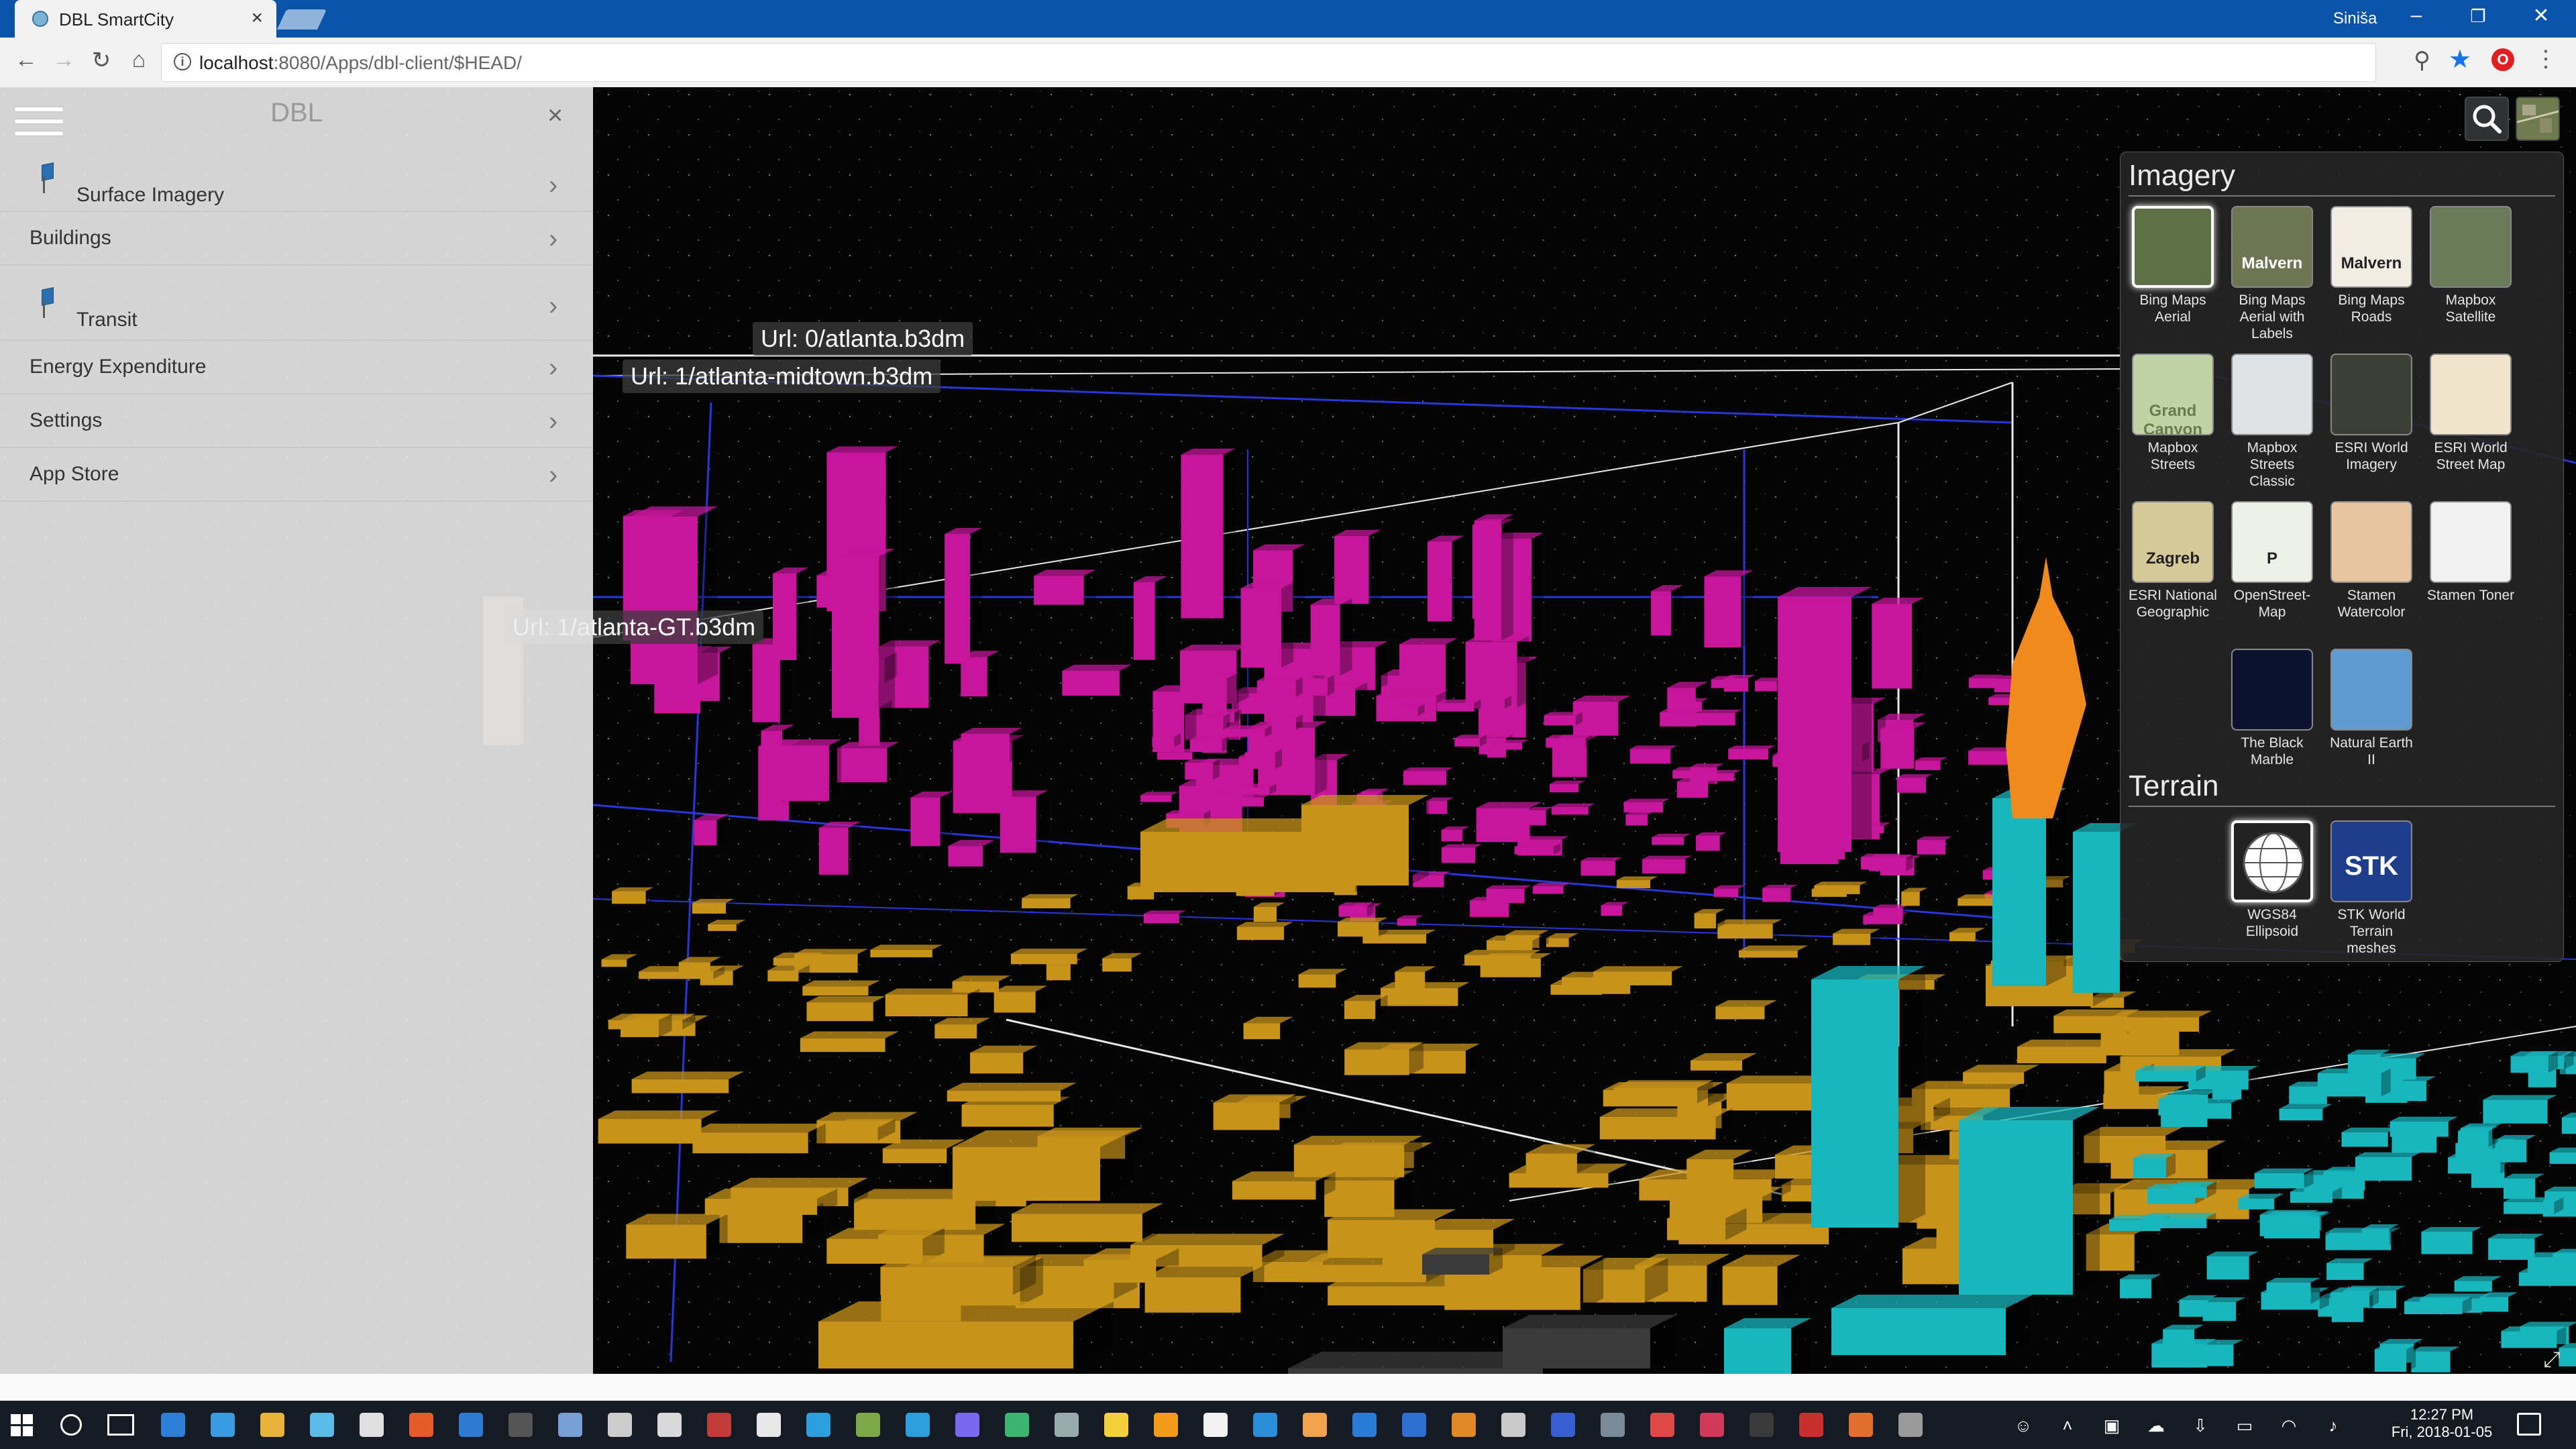 The image size is (2576, 1449). I want to click on fullscreen-icon: ⤢, so click(2552, 1359).